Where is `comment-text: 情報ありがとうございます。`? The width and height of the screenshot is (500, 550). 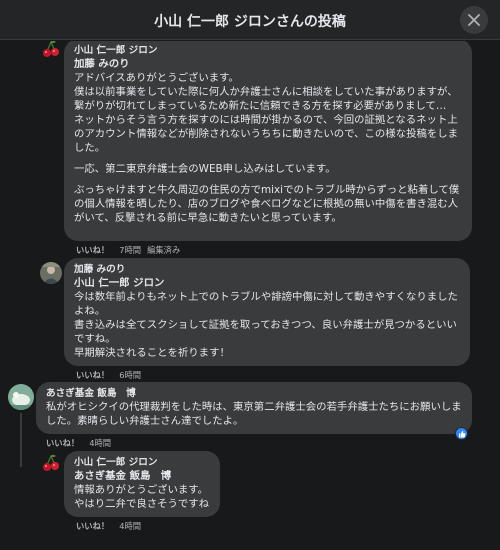
comment-text: 情報ありがとうございます。 is located at coordinates (141, 490).